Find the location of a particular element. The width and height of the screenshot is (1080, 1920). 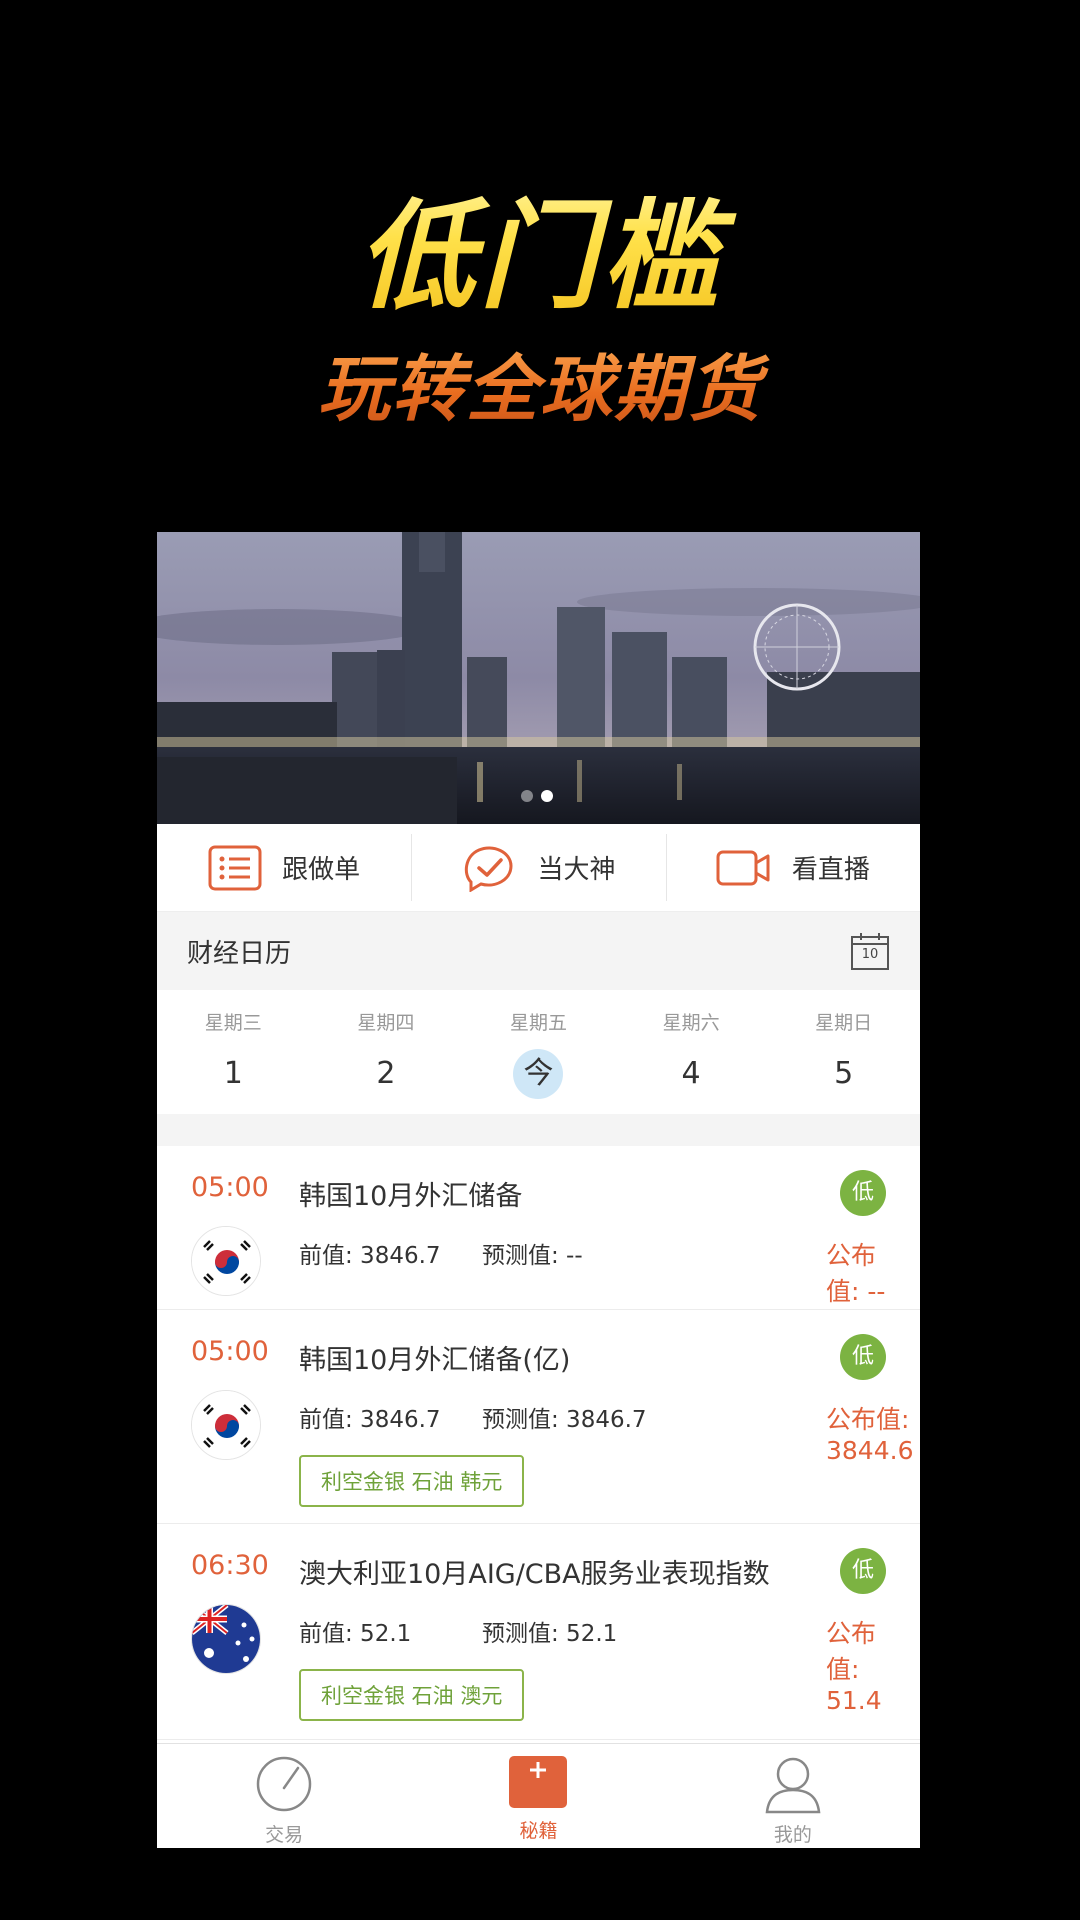

gauge-icon is located at coordinates (284, 1784).